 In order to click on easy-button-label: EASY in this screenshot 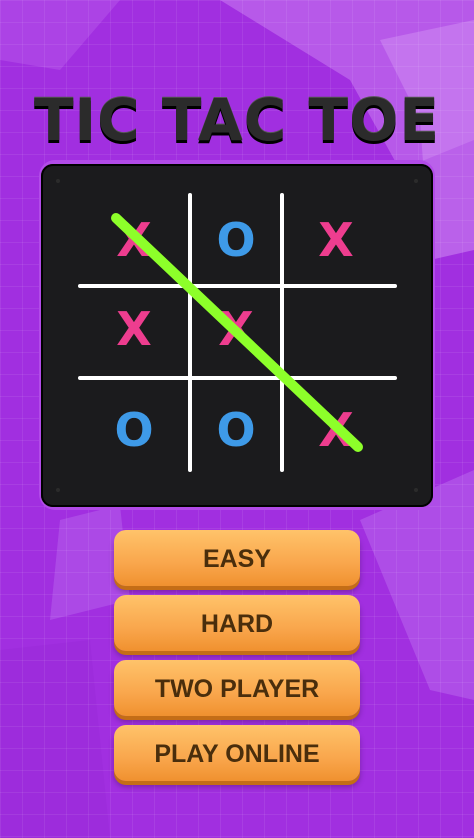, I will do `click(237, 558)`.